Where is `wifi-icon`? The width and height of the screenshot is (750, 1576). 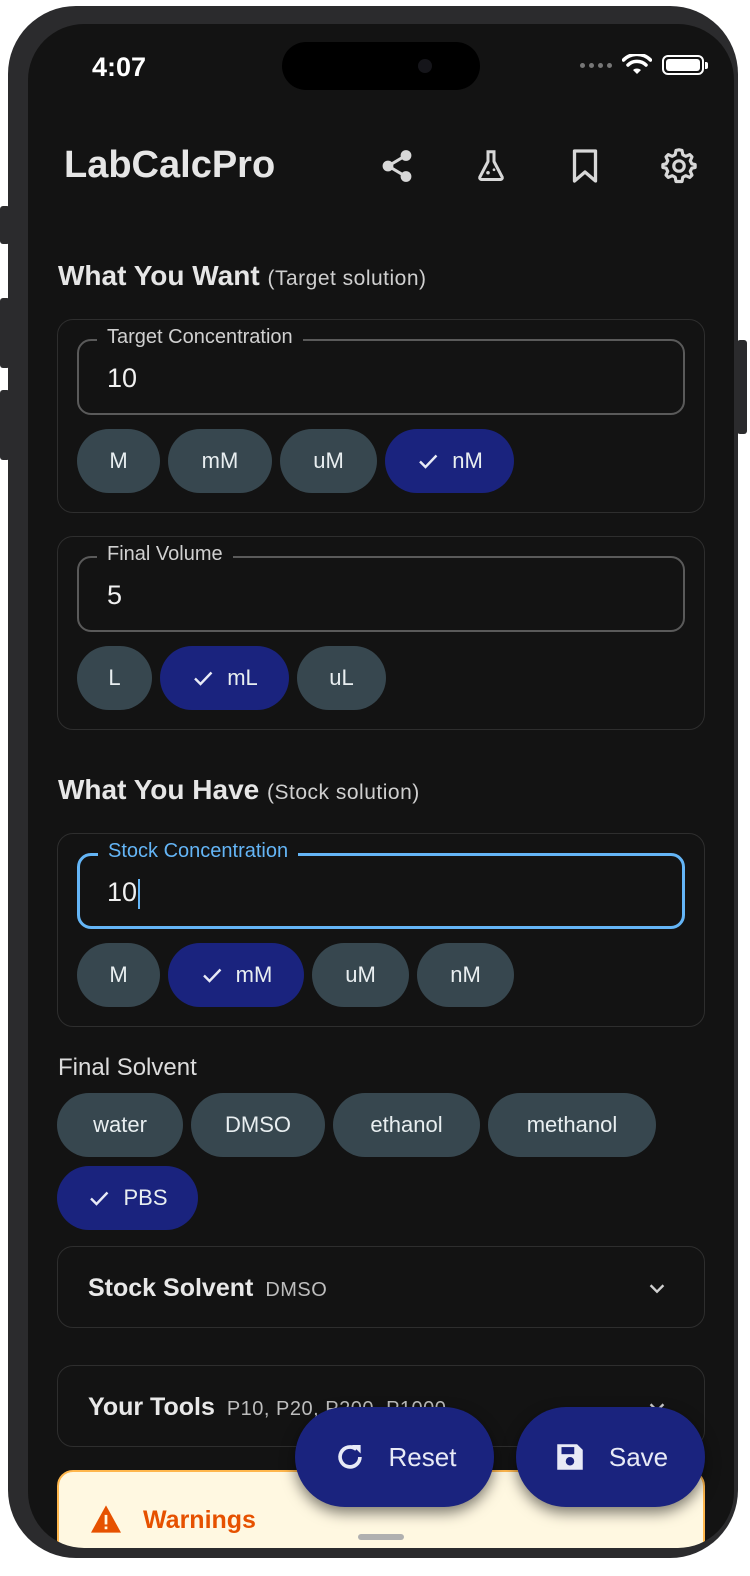
wifi-icon is located at coordinates (637, 64).